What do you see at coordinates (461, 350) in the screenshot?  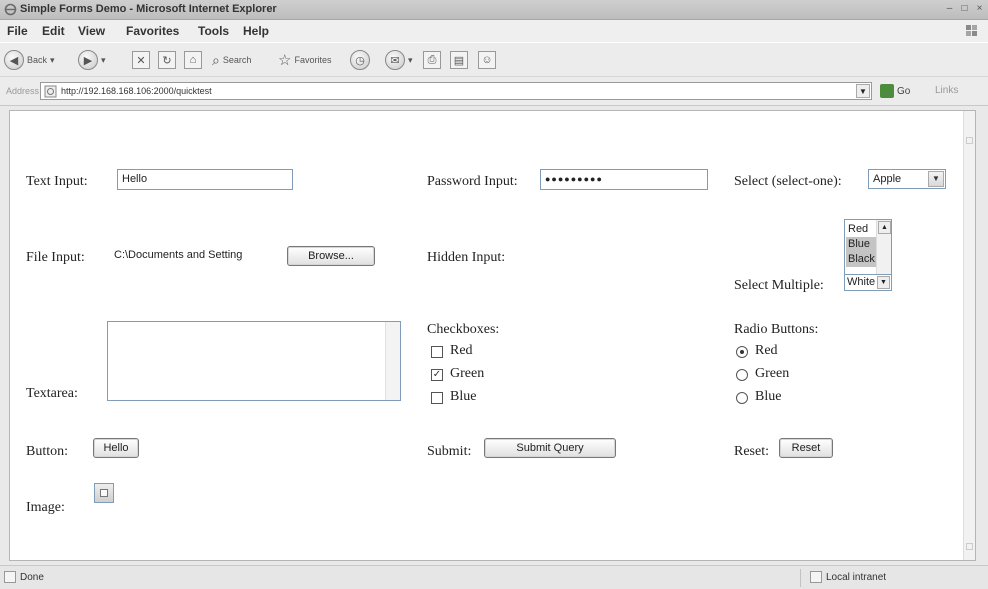 I see `checkbox-red-label: Red` at bounding box center [461, 350].